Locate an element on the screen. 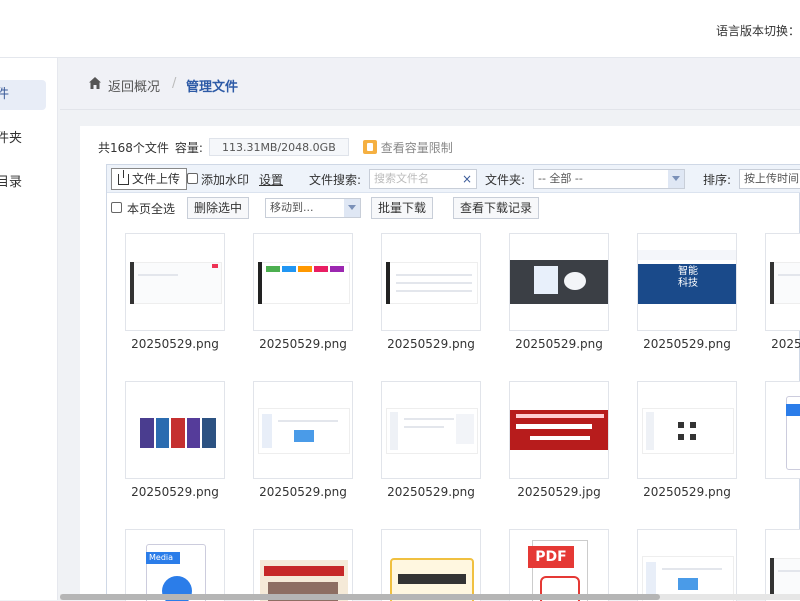  file-thumbnail: PDF is located at coordinates (559, 565).